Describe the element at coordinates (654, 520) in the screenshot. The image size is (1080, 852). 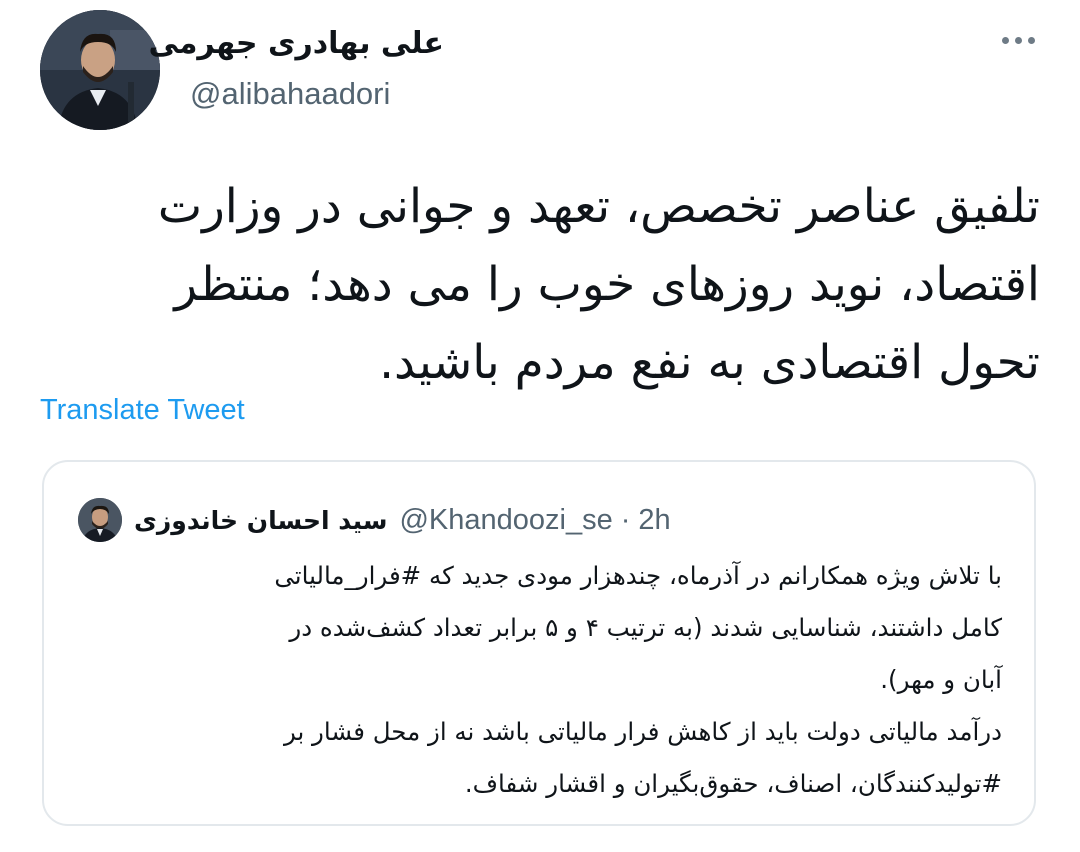
I see `quoted-tweet-time: 2h` at that location.